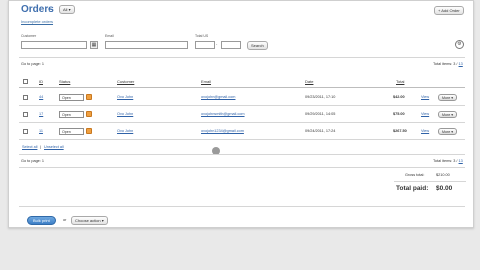  I want to click on orders-filter-select: All ▾, so click(67, 9).